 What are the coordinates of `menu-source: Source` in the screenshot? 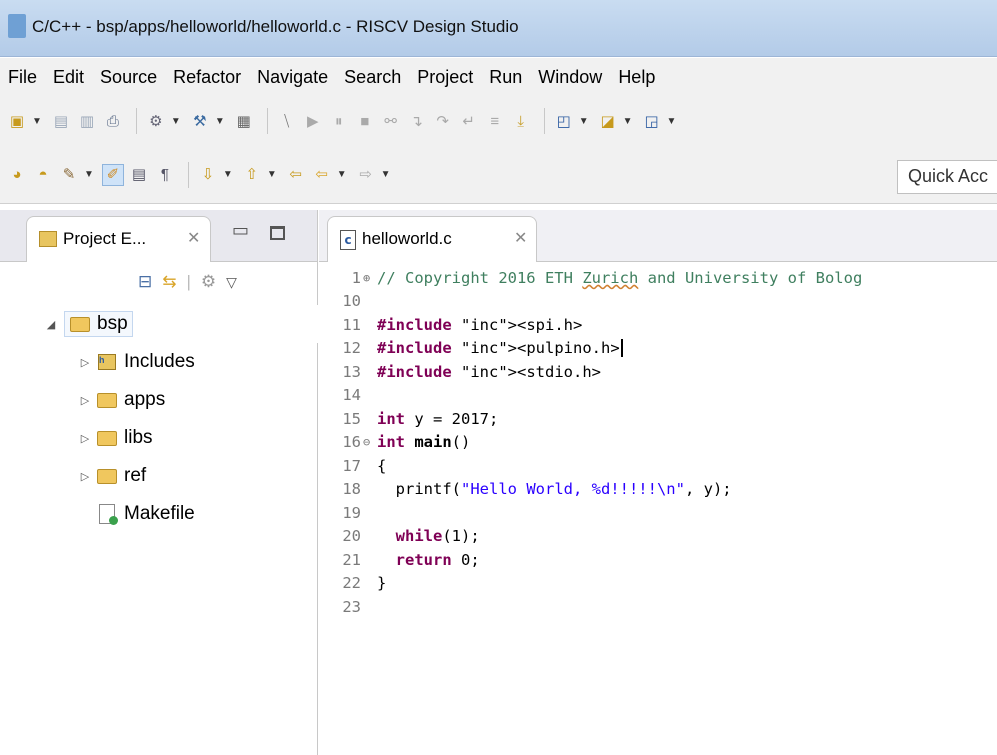 It's located at (128, 77).